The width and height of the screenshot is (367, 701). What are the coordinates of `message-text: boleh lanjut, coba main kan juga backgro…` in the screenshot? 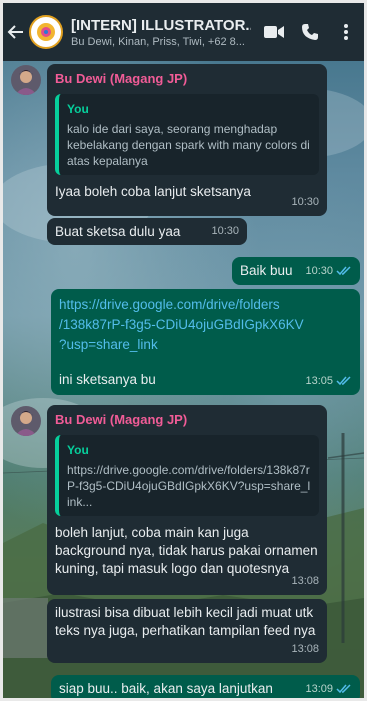 It's located at (186, 550).